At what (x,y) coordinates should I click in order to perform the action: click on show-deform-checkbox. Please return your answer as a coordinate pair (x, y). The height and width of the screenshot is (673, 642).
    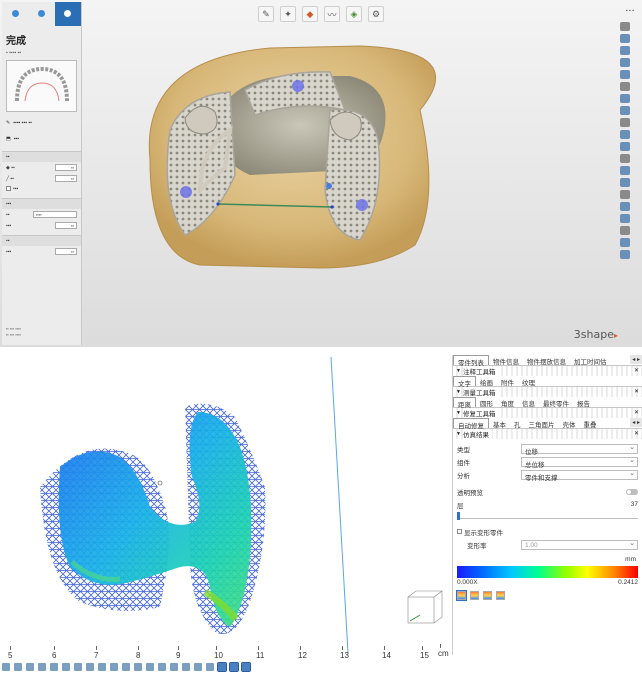
    Looking at the image, I should click on (459, 531).